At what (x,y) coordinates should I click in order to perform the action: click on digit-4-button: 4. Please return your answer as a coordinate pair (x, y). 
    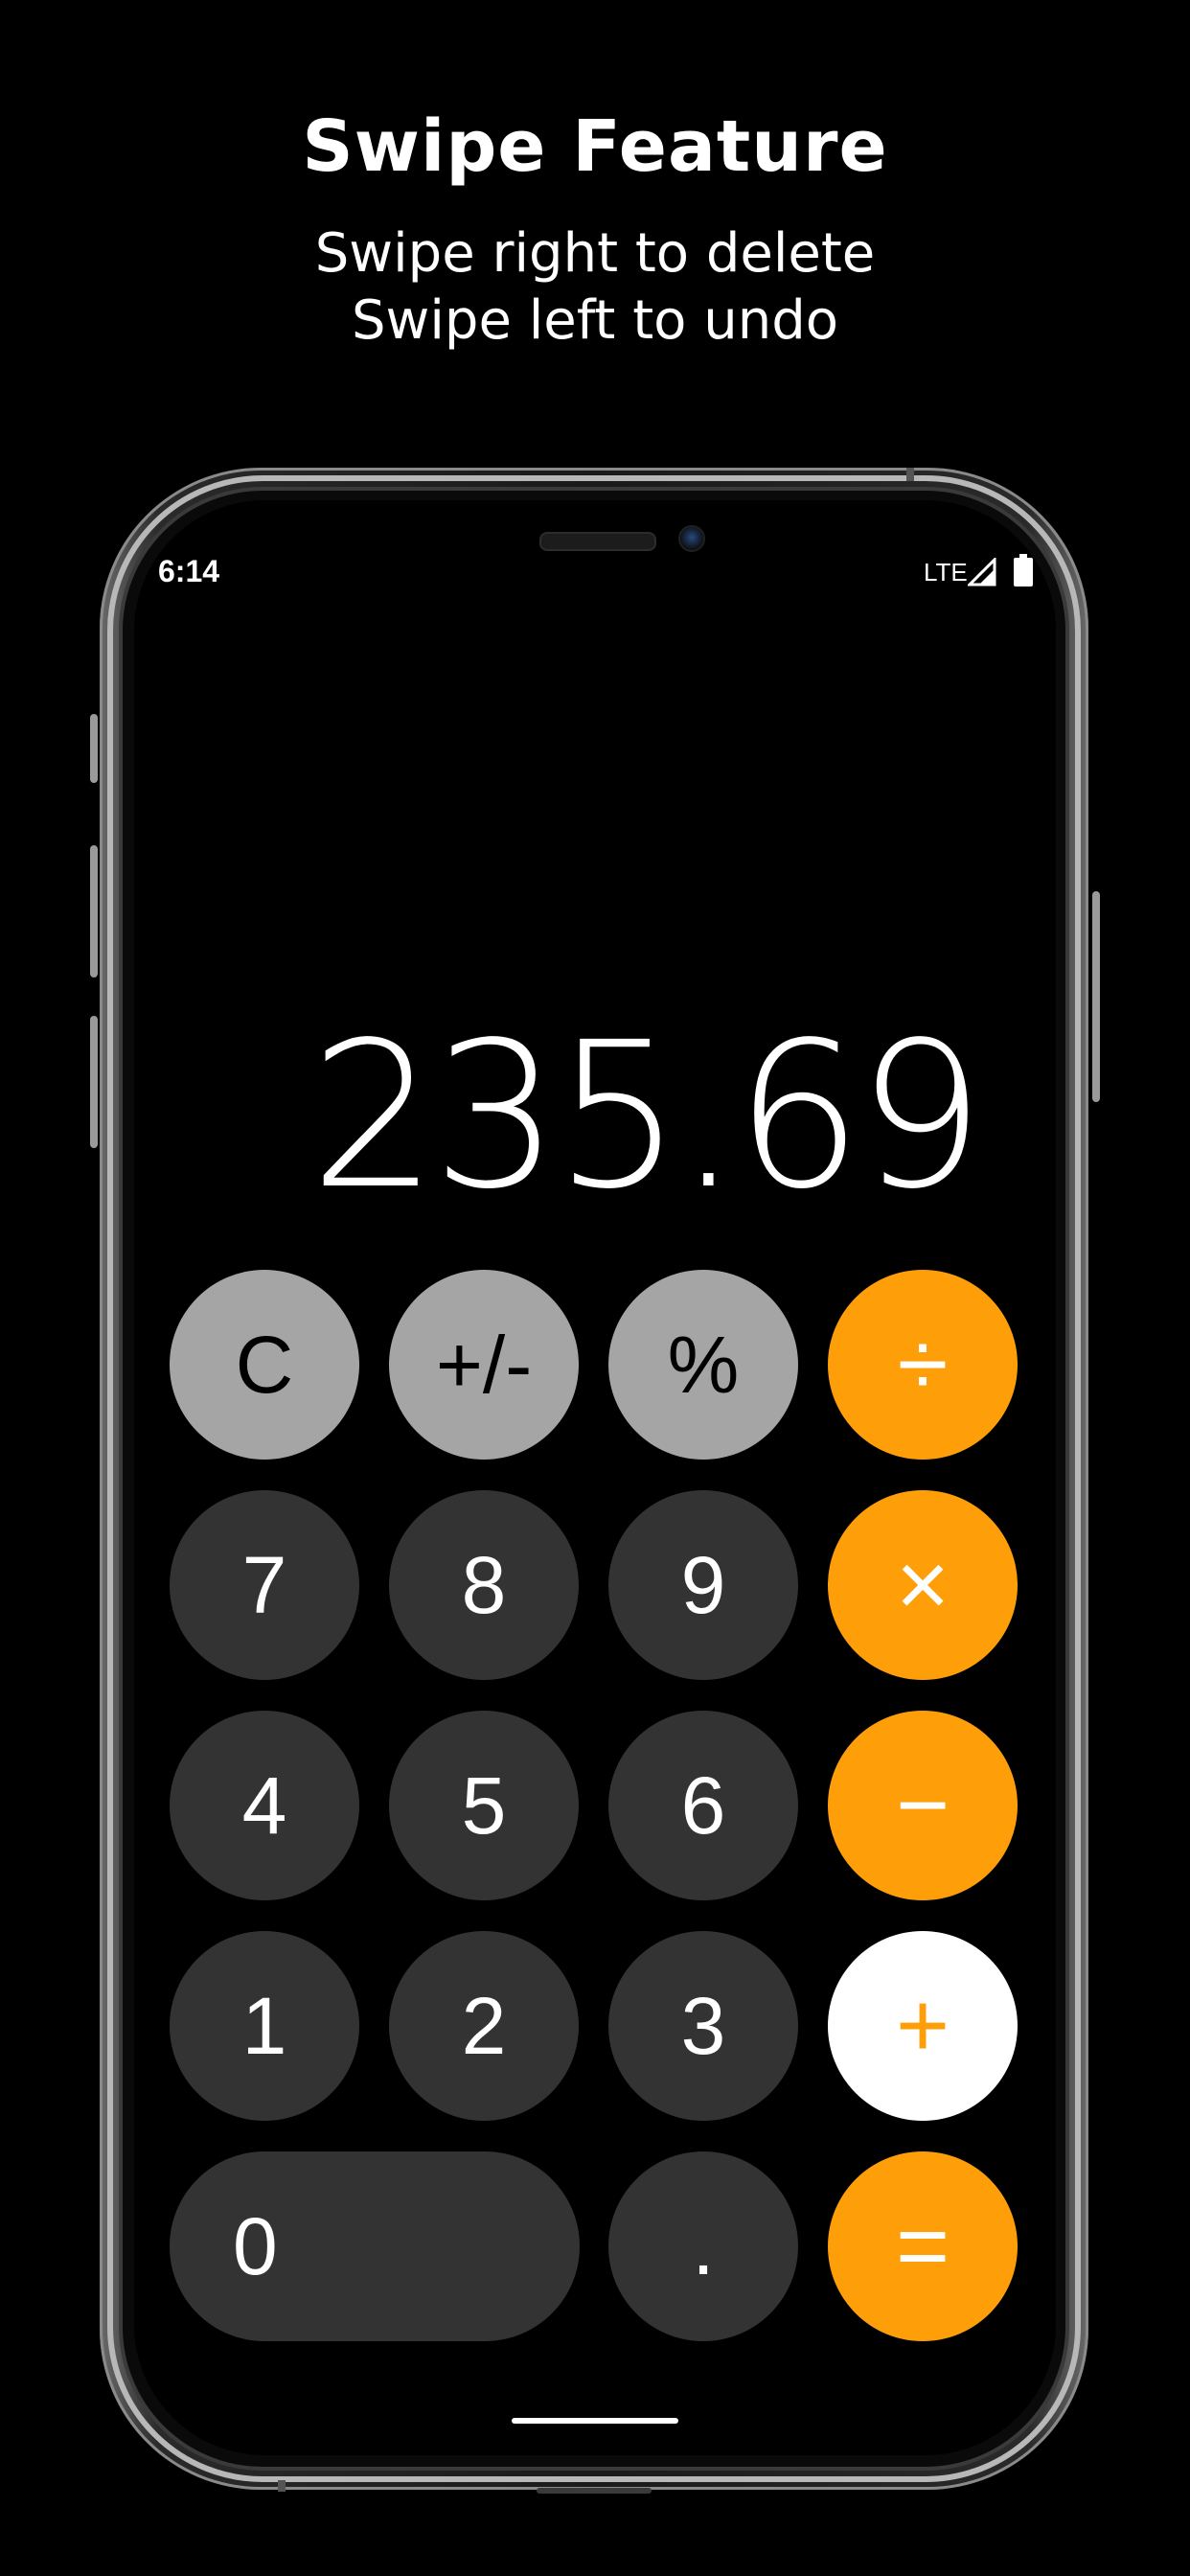
    Looking at the image, I should click on (264, 1805).